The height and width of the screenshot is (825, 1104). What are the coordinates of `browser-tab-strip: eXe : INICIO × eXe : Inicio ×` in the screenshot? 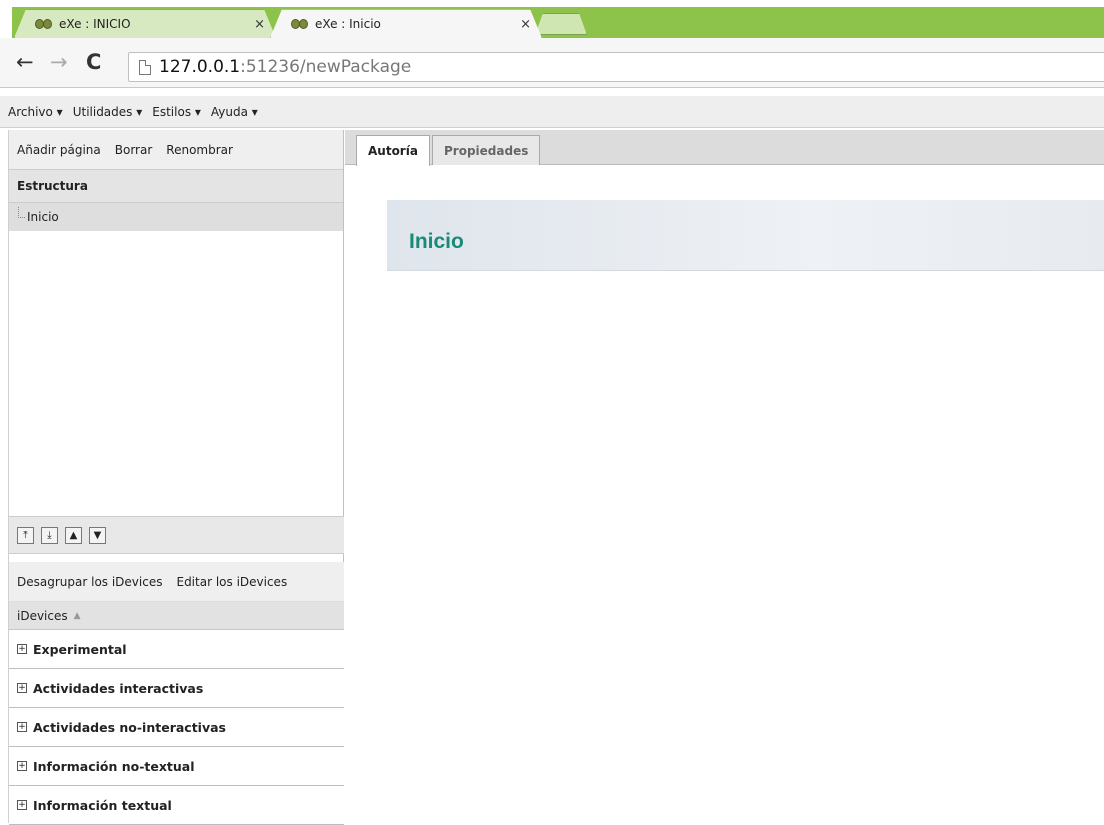 It's located at (552, 19).